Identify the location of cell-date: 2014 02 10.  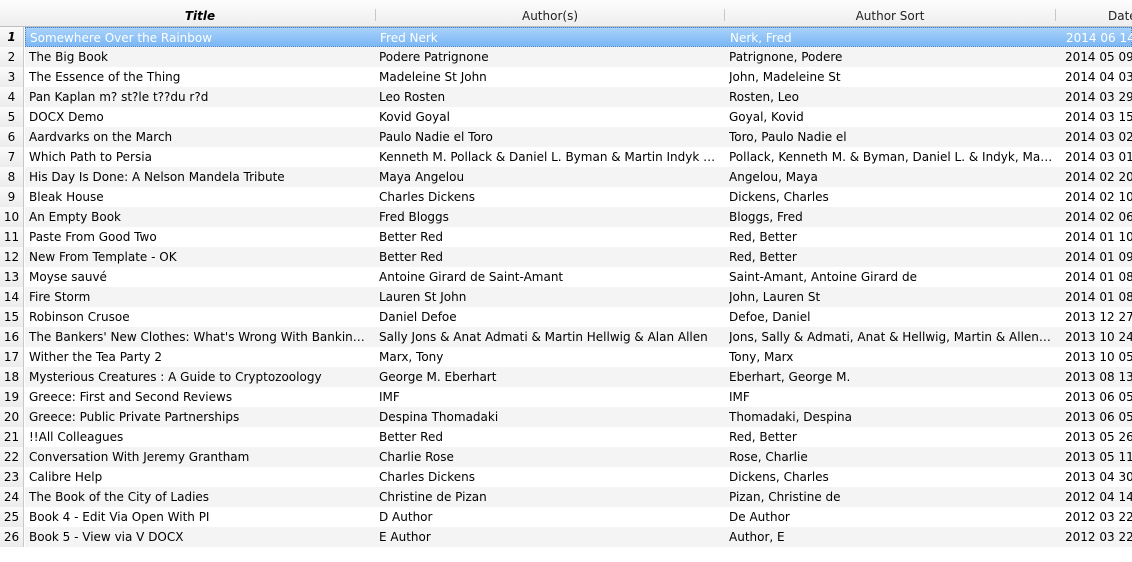
(1098, 197).